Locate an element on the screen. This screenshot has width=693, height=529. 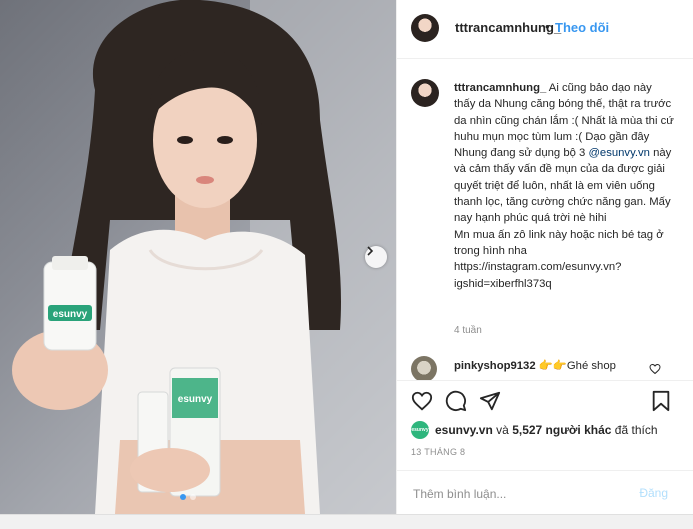
liker-avatar: esunvy is located at coordinates (420, 430).